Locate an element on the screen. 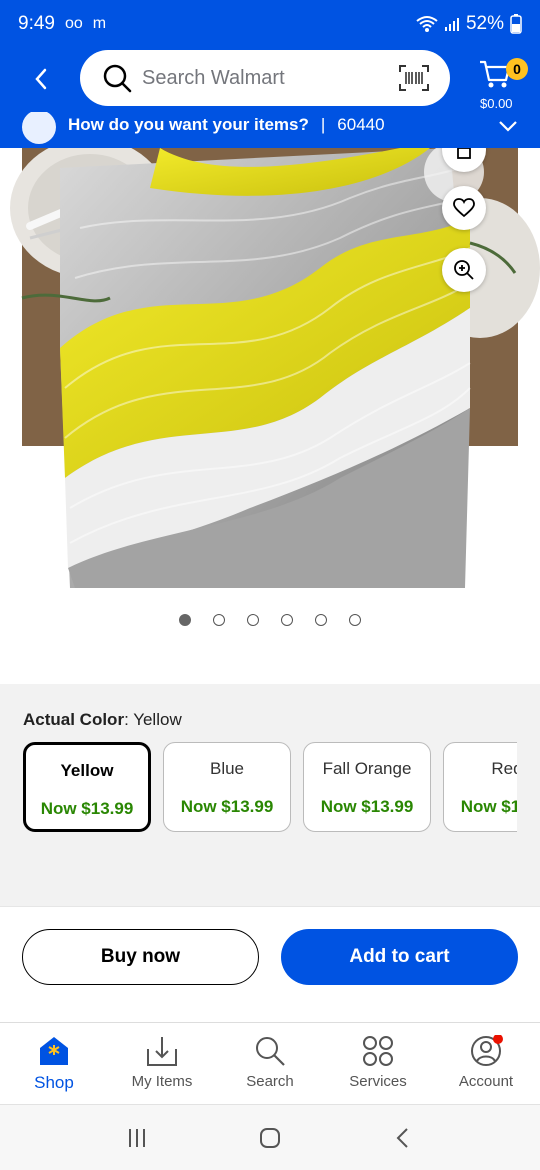  zoom-button is located at coordinates (464, 270).